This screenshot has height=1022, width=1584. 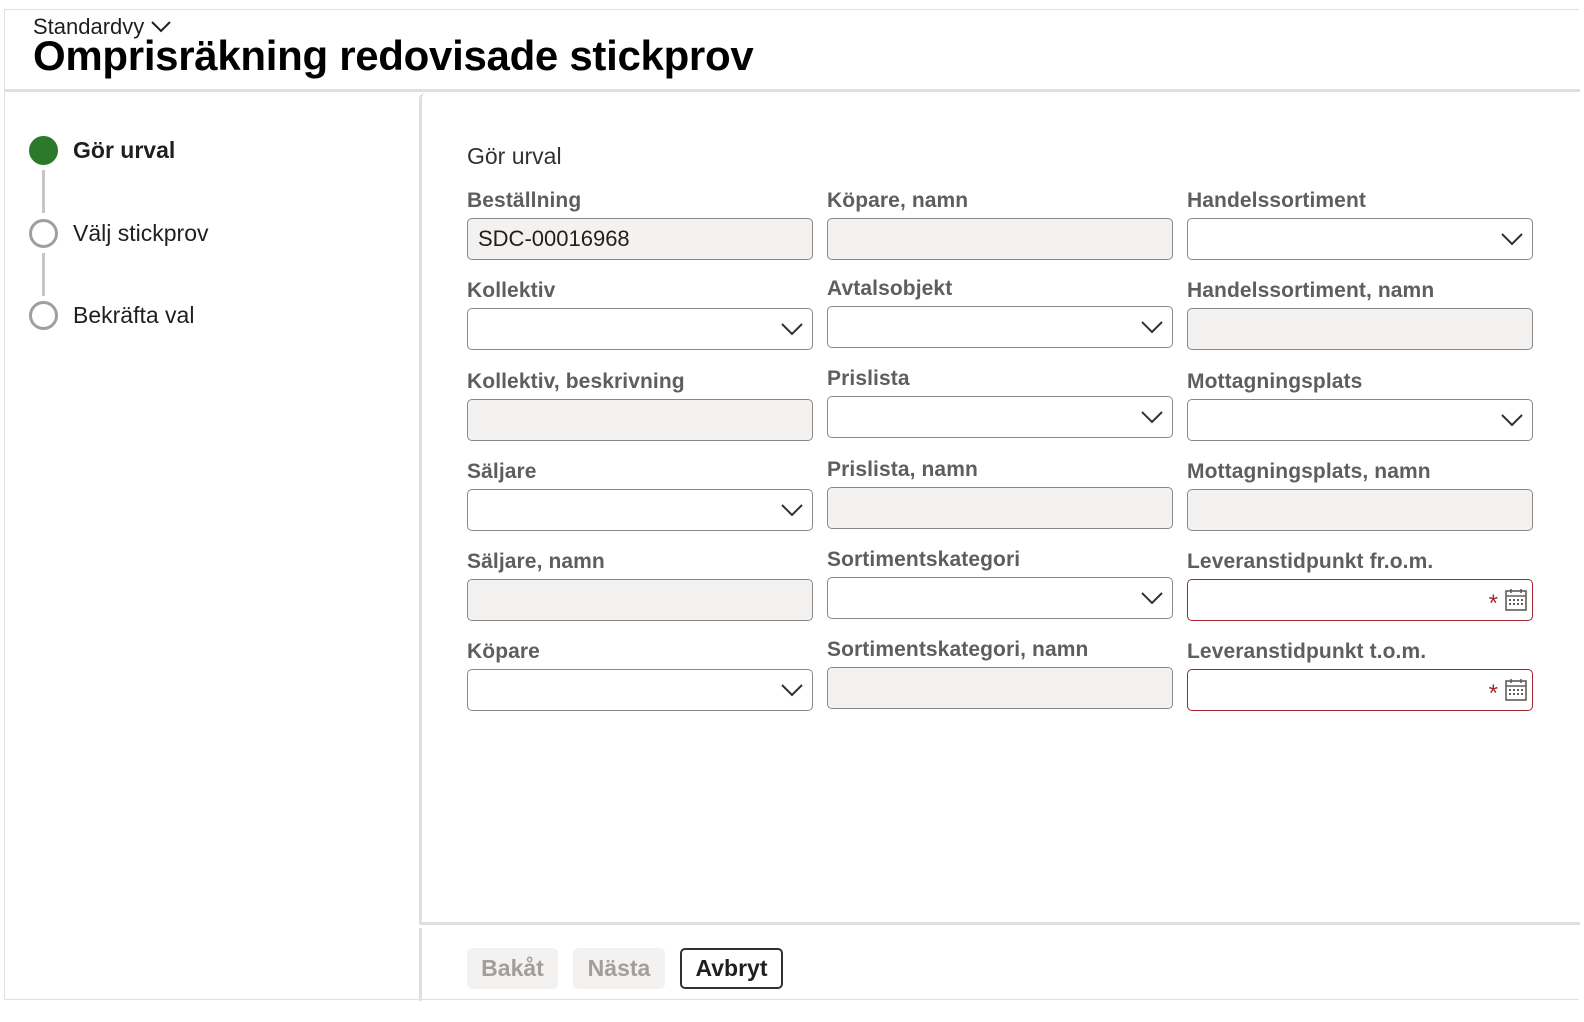 I want to click on field-sortimentskategori: Sortimentskategori, so click(x=1000, y=583).